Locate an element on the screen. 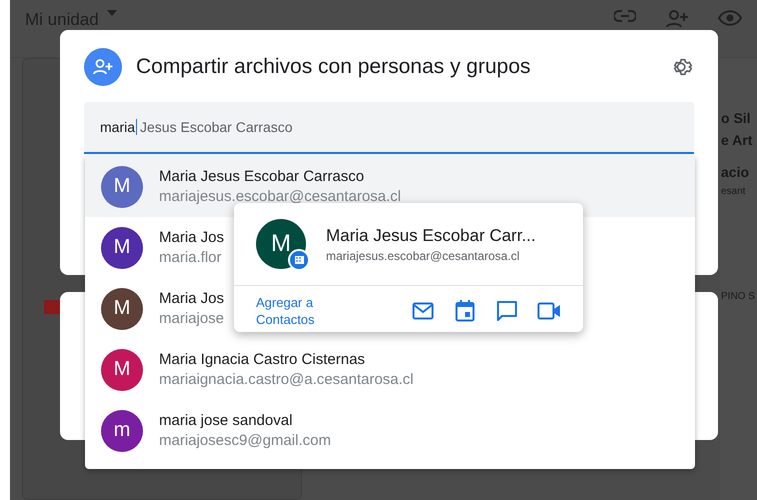 The height and width of the screenshot is (500, 757). contact-email: maria.flor is located at coordinates (191, 257).